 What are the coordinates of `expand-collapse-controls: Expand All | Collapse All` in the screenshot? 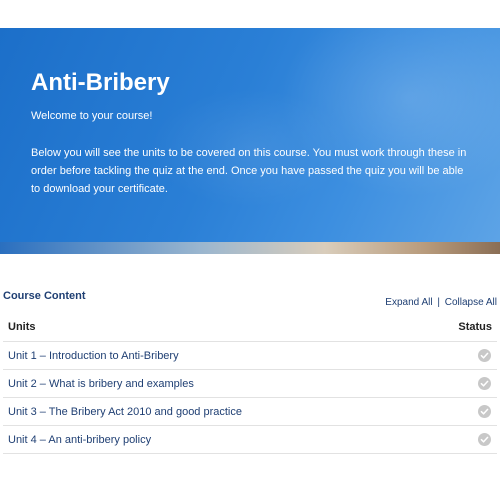 It's located at (441, 302).